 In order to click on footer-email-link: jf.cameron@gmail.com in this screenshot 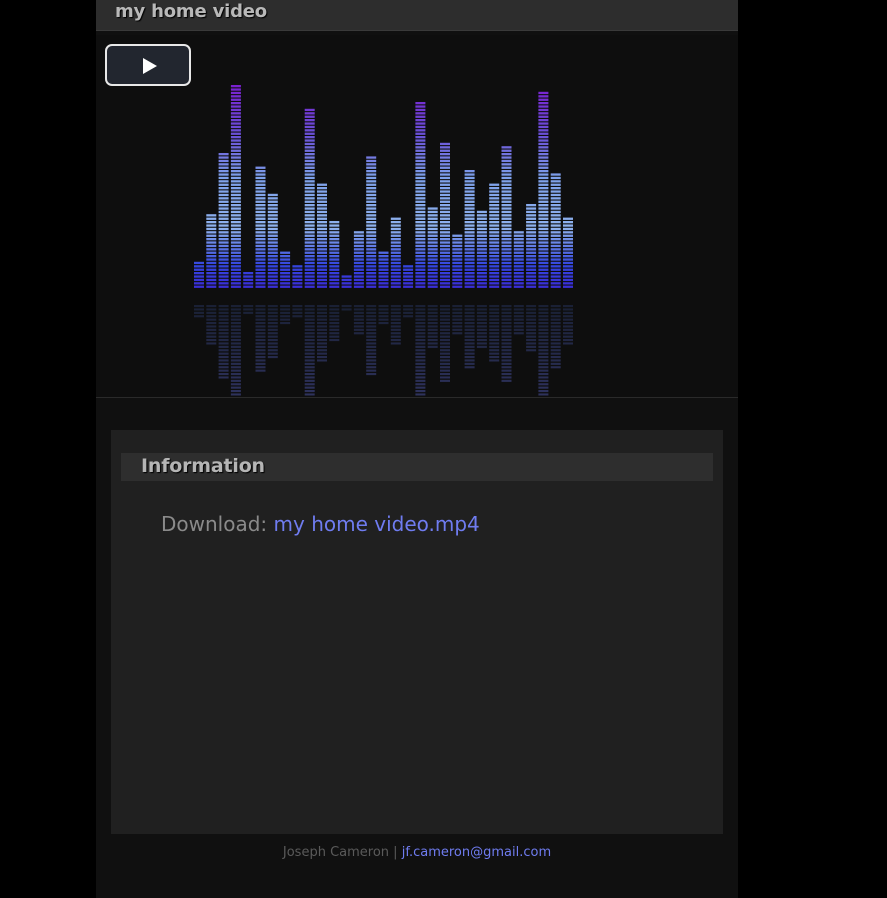, I will do `click(476, 852)`.